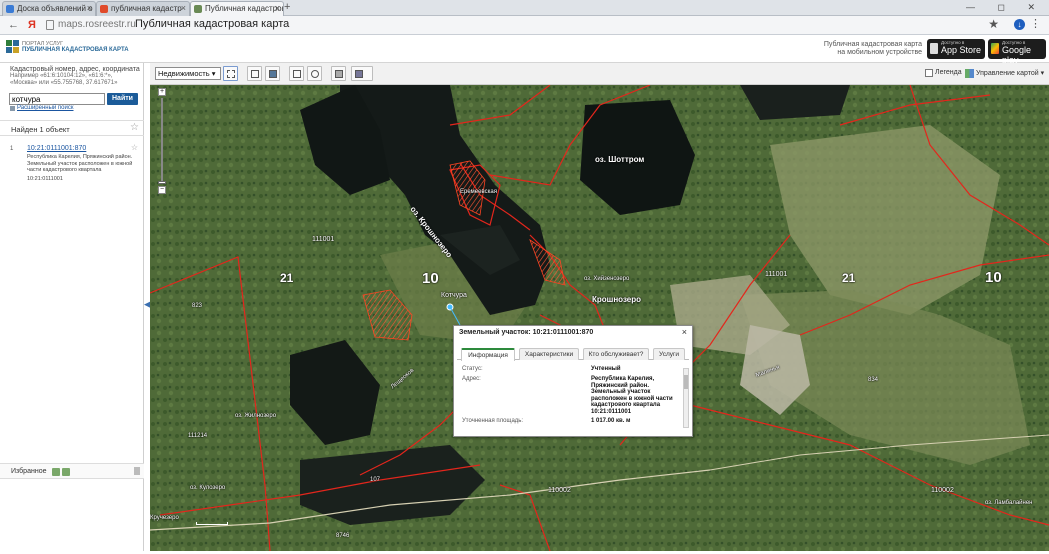 The width and height of the screenshot is (1049, 554). I want to click on result-favorite-star-icon: ☆, so click(134, 147).